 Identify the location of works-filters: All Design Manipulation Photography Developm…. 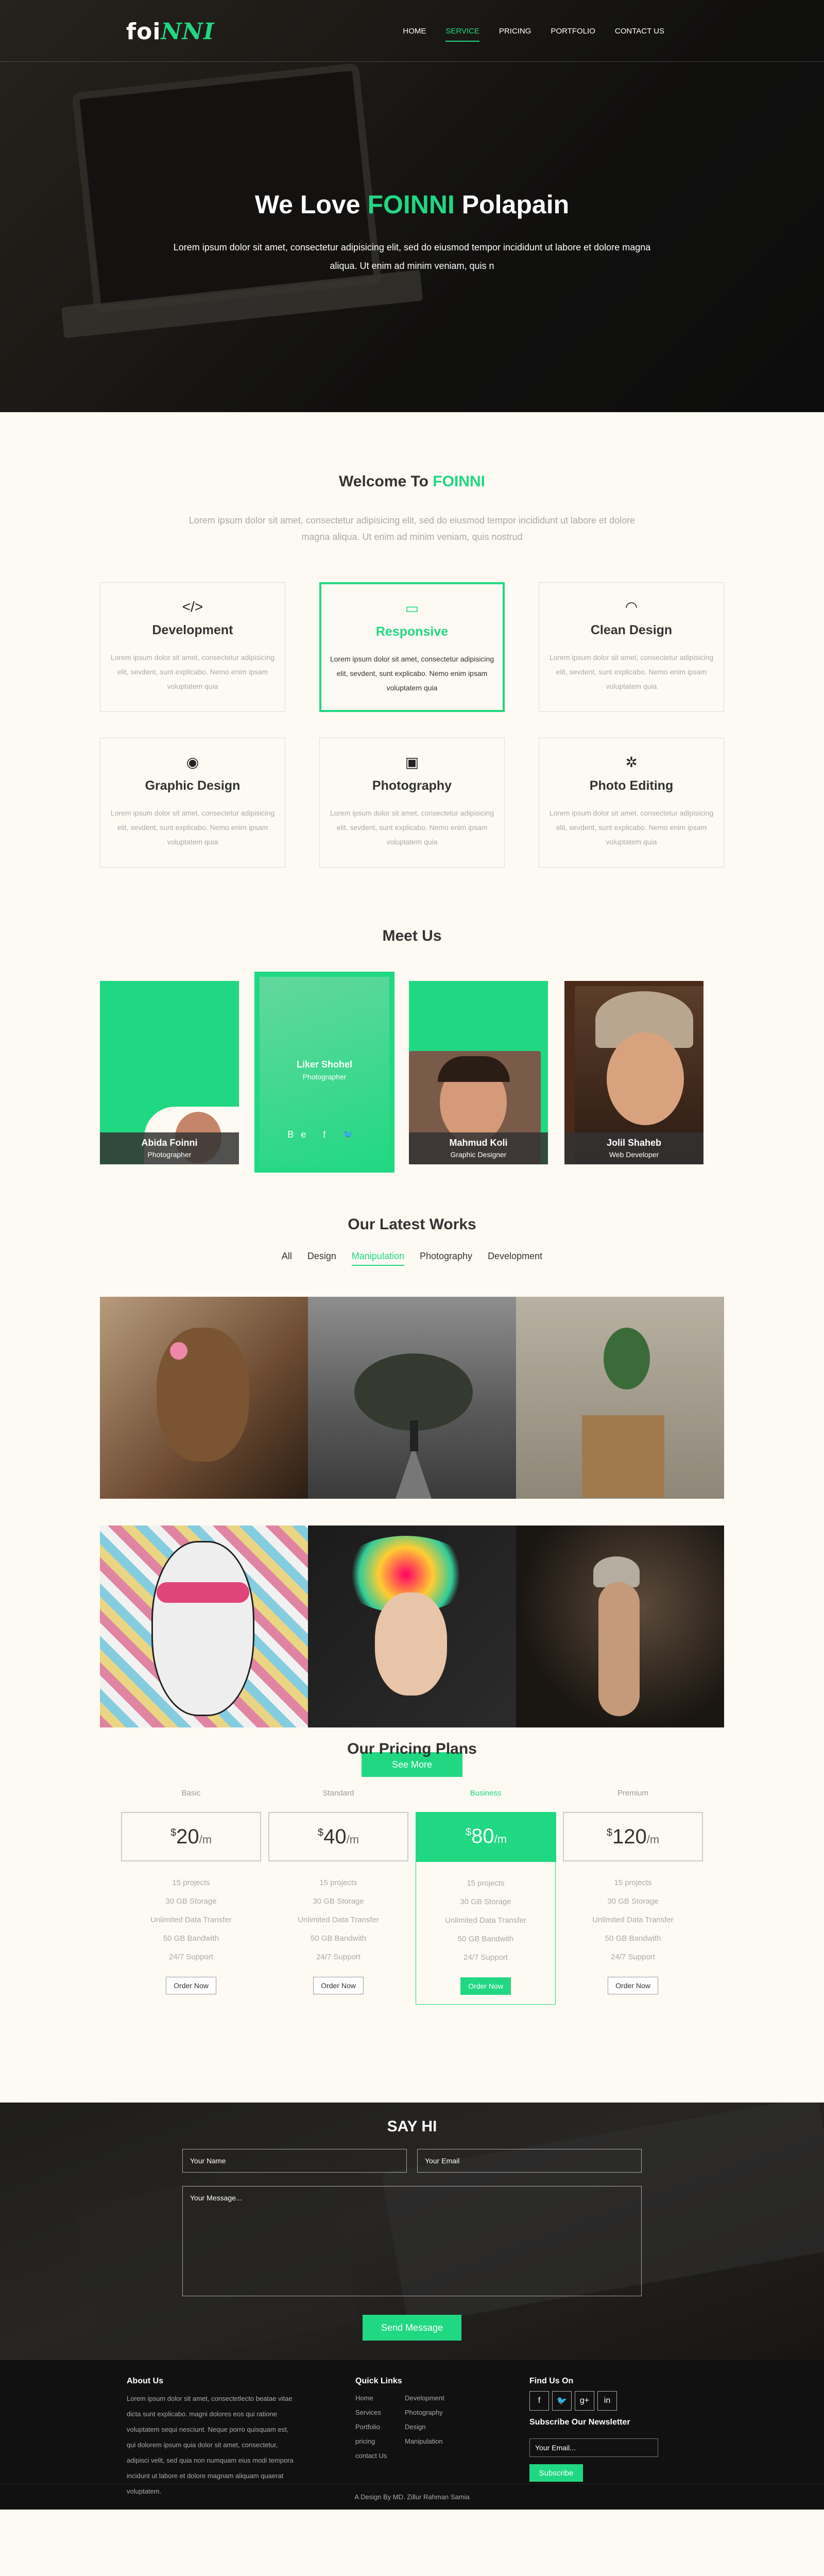
(412, 1258).